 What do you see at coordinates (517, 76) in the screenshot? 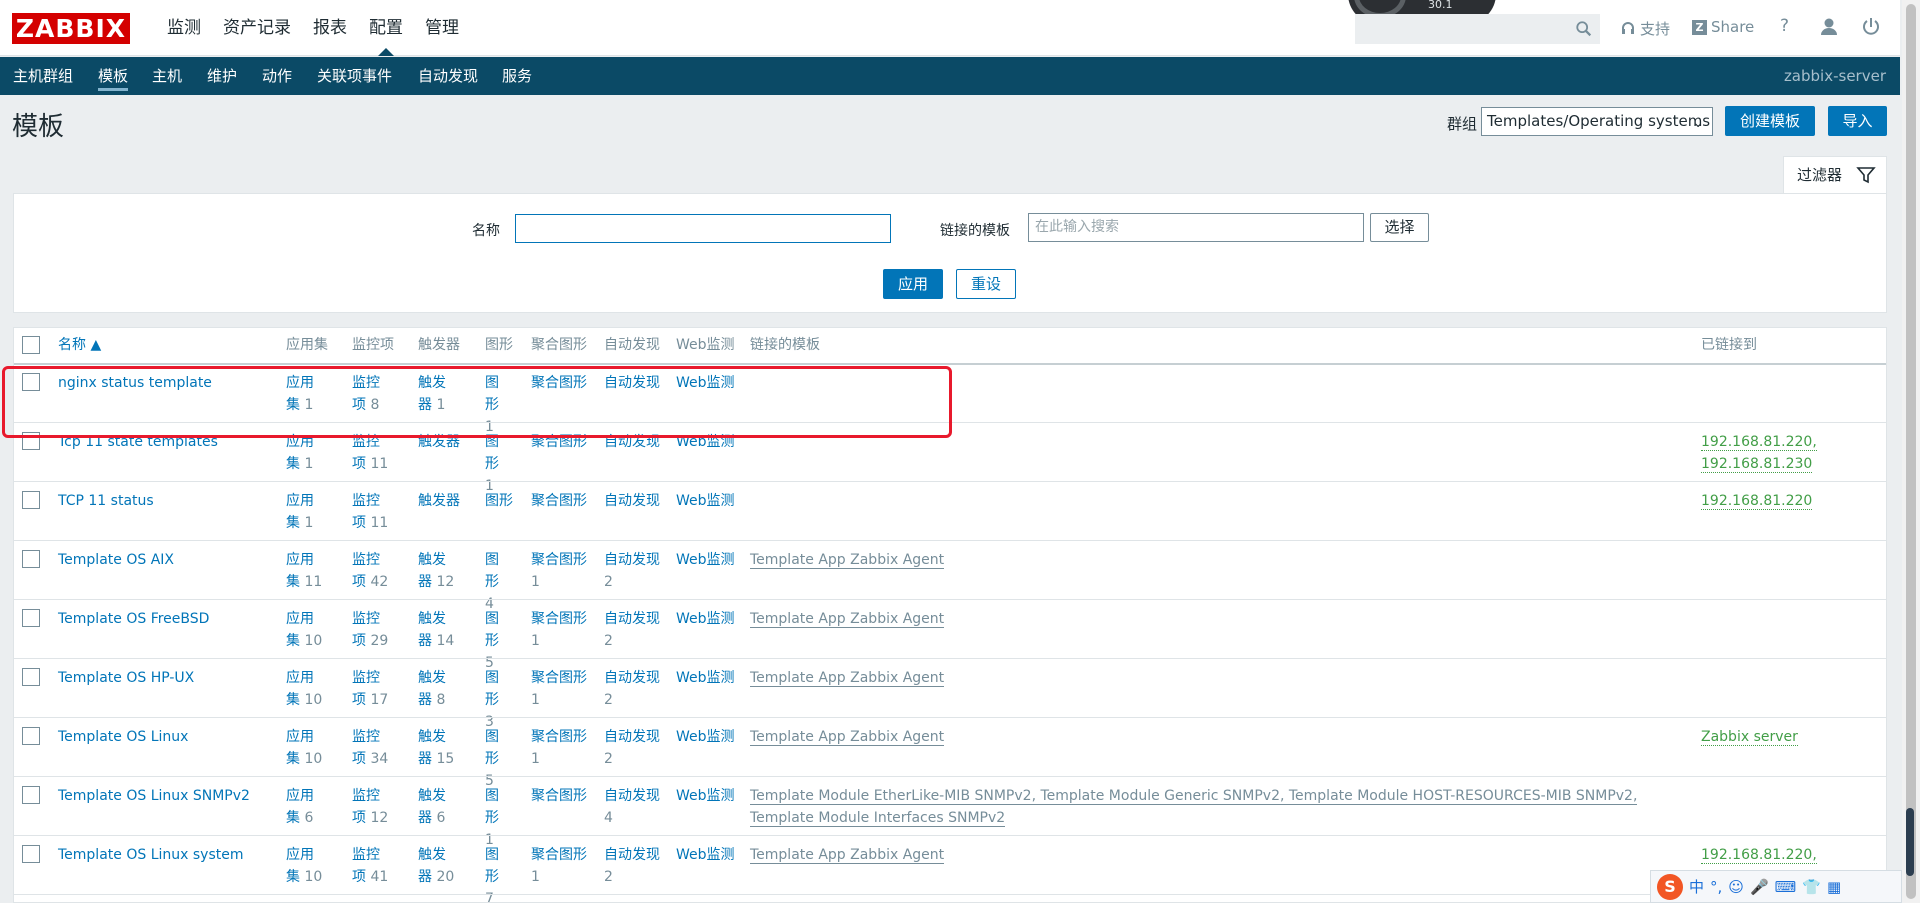
I see `subnav-services: 服务` at bounding box center [517, 76].